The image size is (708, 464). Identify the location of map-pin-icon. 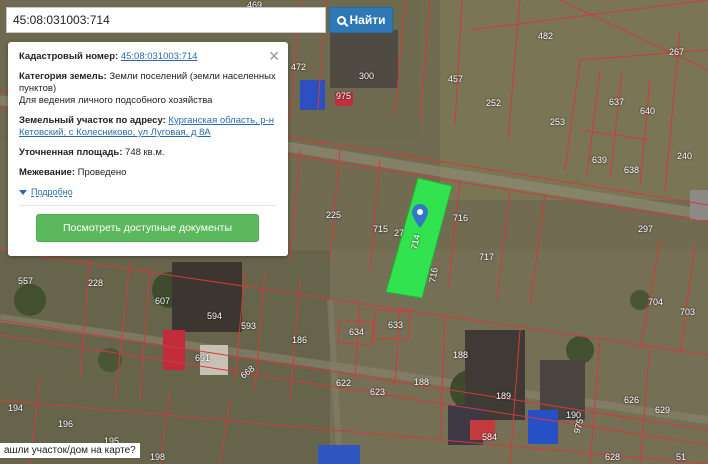
(420, 216).